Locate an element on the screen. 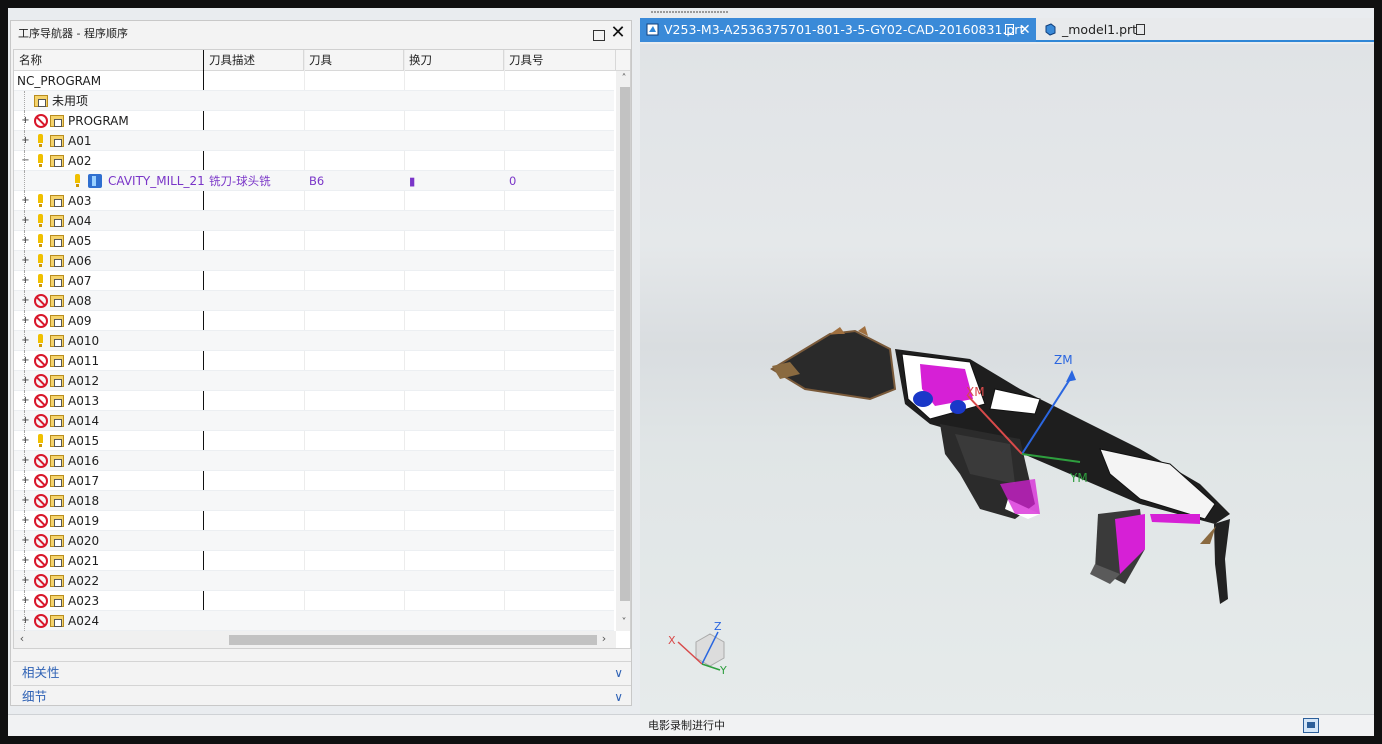 The image size is (1382, 744). program-group-row: + A012 is located at coordinates (314, 381).